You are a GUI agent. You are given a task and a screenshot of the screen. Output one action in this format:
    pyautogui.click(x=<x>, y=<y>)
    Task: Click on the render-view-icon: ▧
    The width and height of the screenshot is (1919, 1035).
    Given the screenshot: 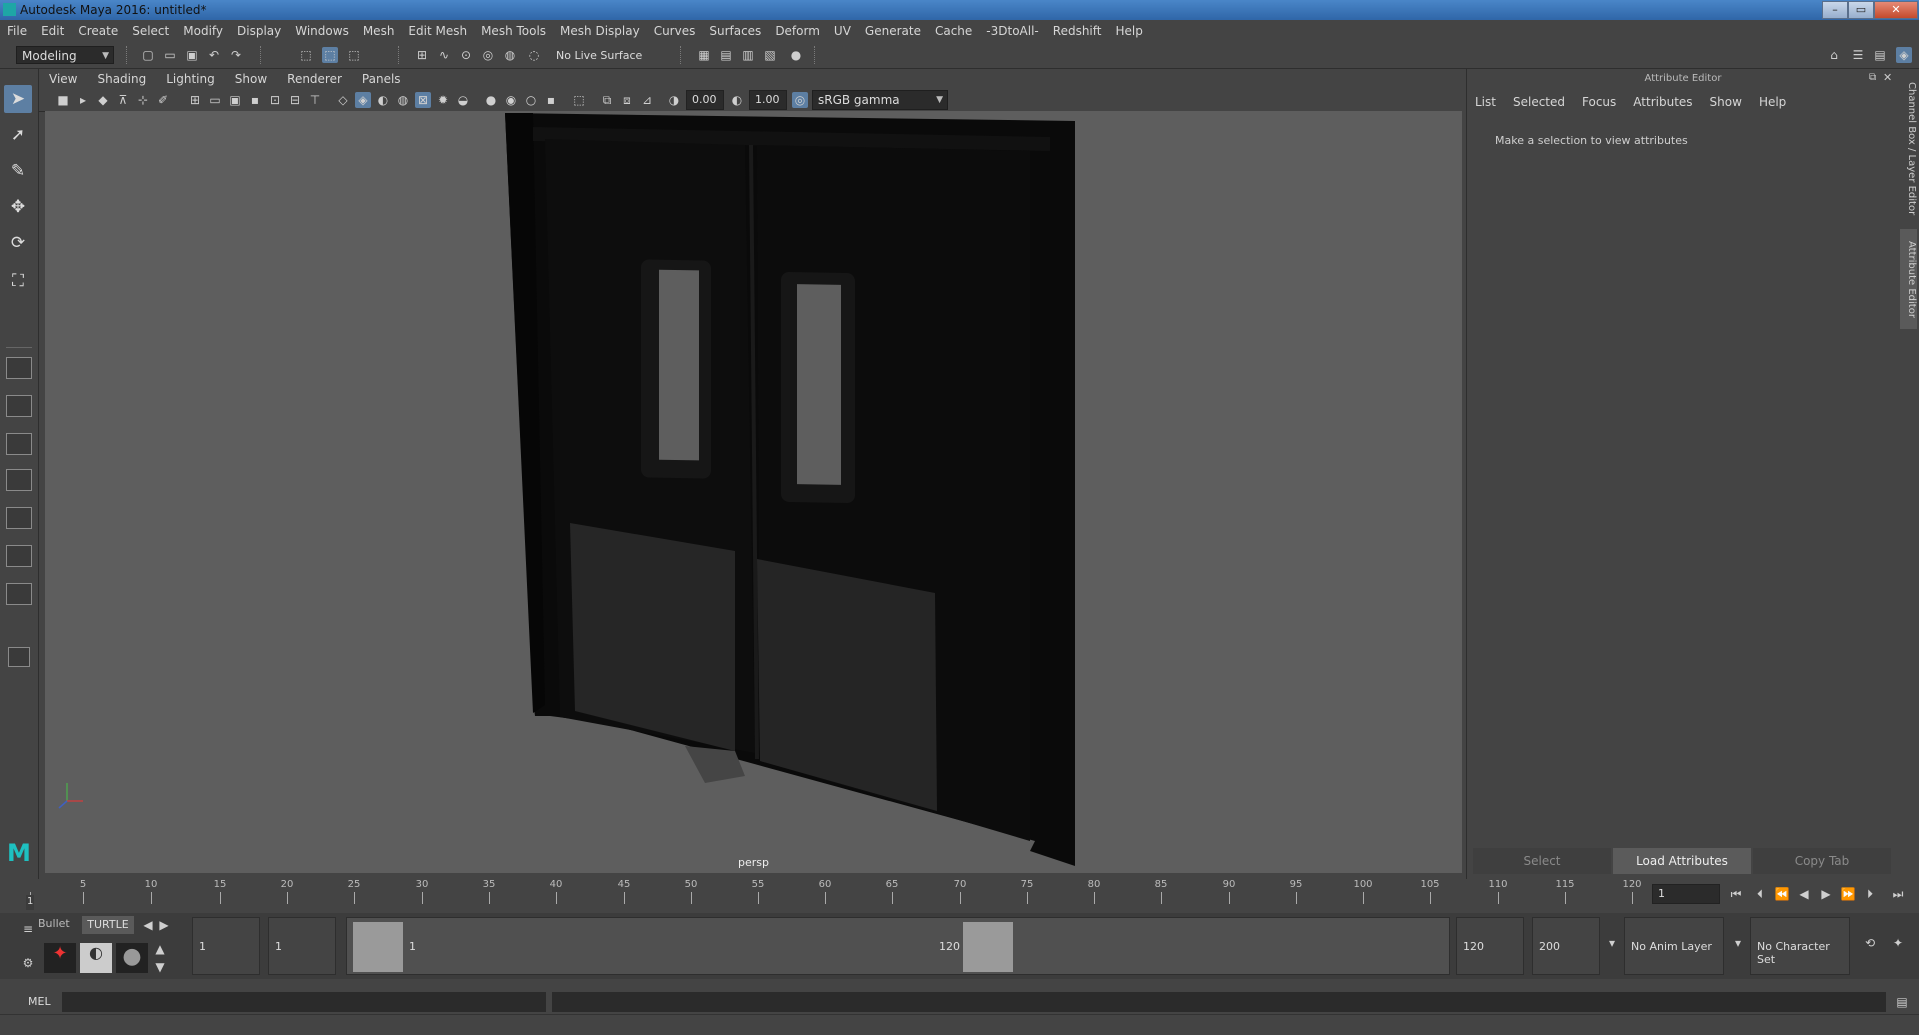 What is the action you would take?
    pyautogui.click(x=770, y=55)
    